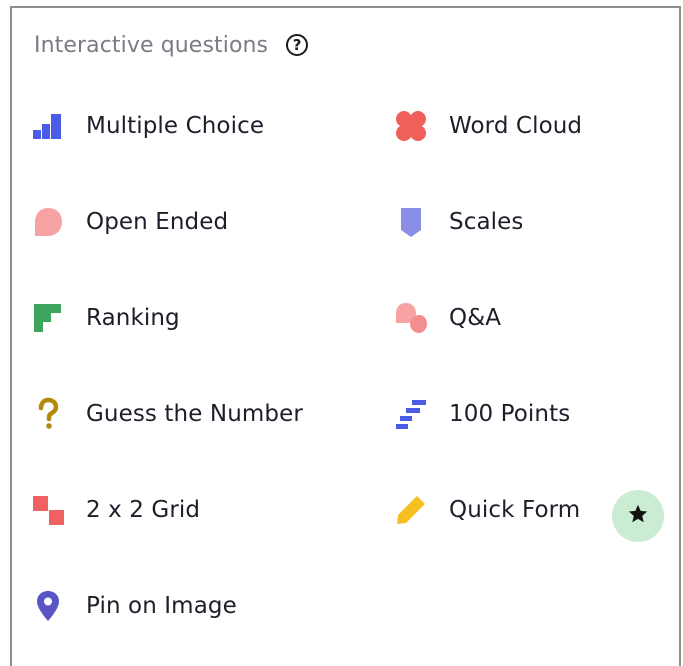 Image resolution: width=683 pixels, height=666 pixels. I want to click on grid-squares-icon, so click(48, 510).